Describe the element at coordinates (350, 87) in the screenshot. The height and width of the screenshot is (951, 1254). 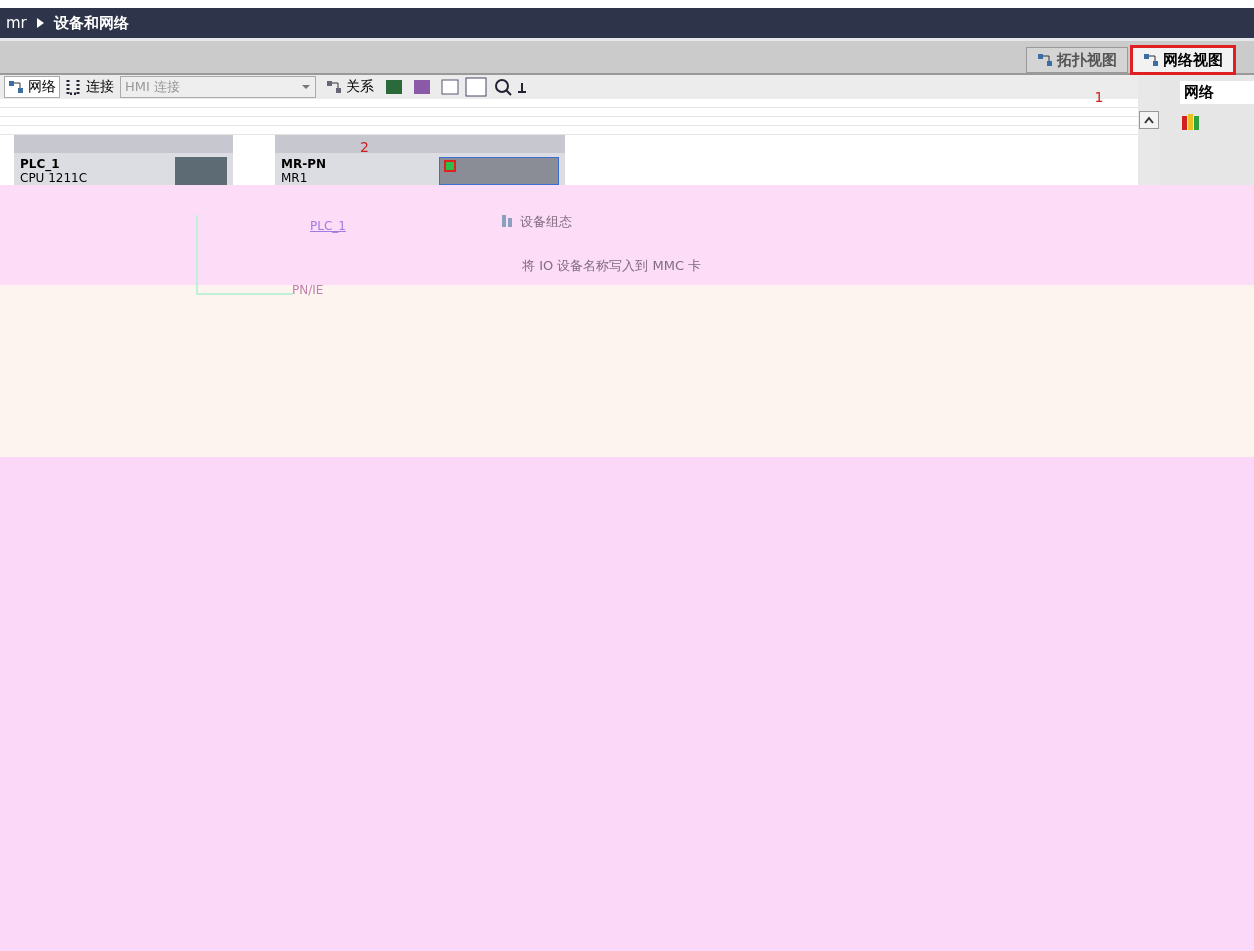
I see `relations-button: 关系` at that location.